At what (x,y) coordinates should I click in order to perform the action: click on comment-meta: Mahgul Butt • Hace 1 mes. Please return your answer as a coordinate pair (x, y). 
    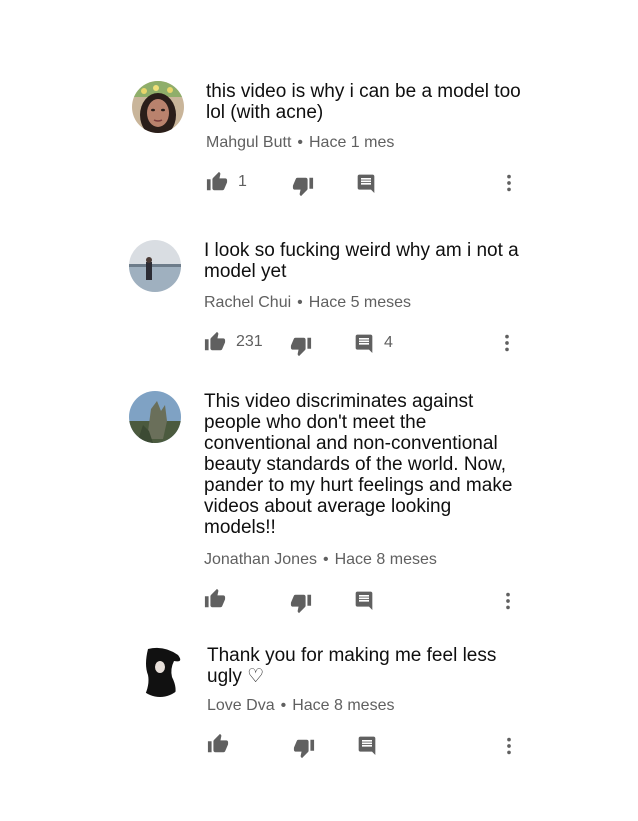
    Looking at the image, I should click on (300, 143).